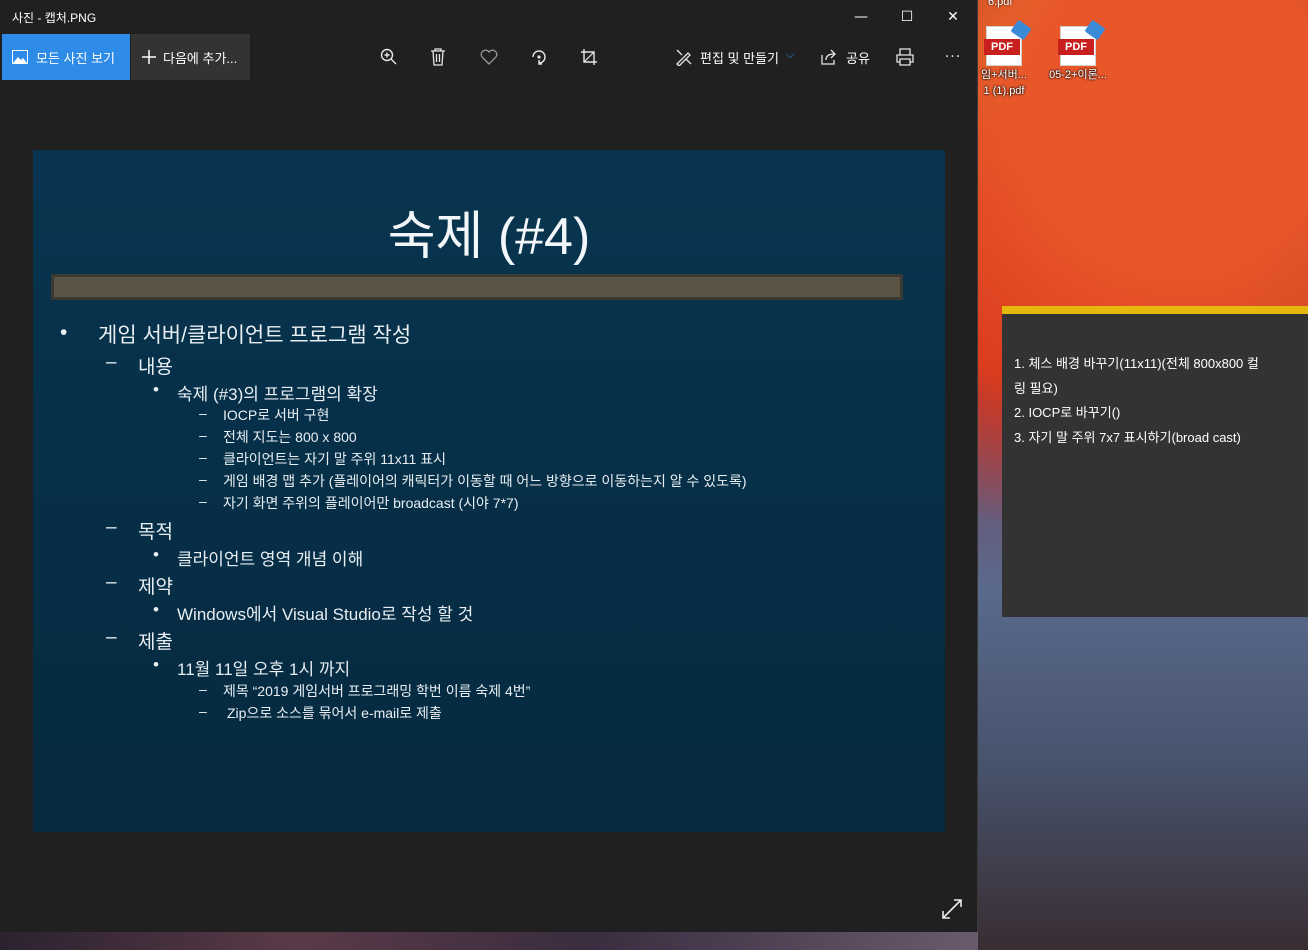  I want to click on zoom-in-button, so click(389, 57).